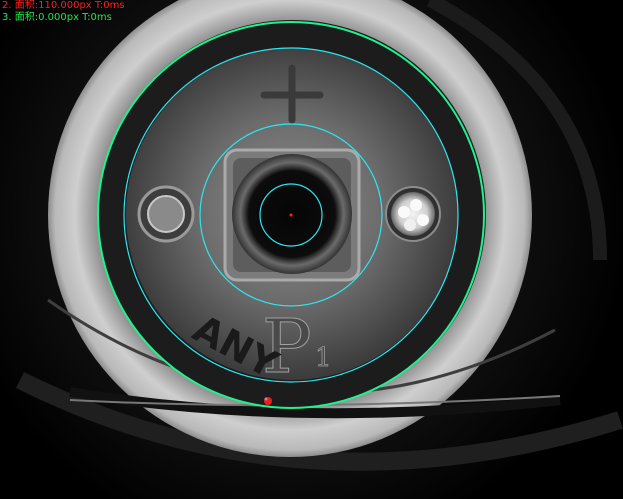 The width and height of the screenshot is (623, 499). Describe the element at coordinates (57, 17) in the screenshot. I see `result-line-area-3: 3. 面积:0.000px T:0ms` at that location.